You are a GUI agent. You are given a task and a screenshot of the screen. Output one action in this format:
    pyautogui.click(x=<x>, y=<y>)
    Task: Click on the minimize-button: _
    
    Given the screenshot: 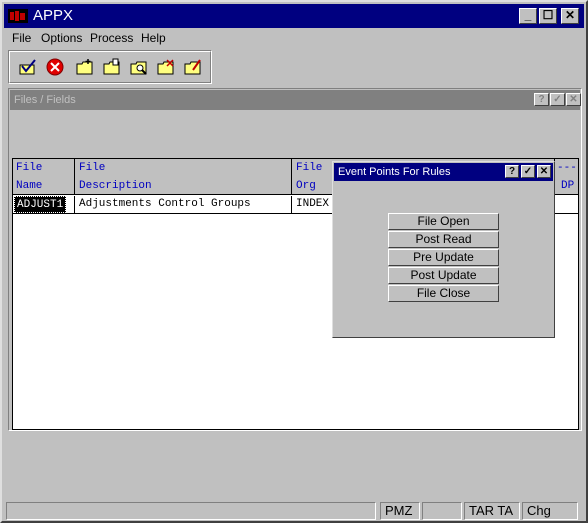 What is the action you would take?
    pyautogui.click(x=528, y=16)
    